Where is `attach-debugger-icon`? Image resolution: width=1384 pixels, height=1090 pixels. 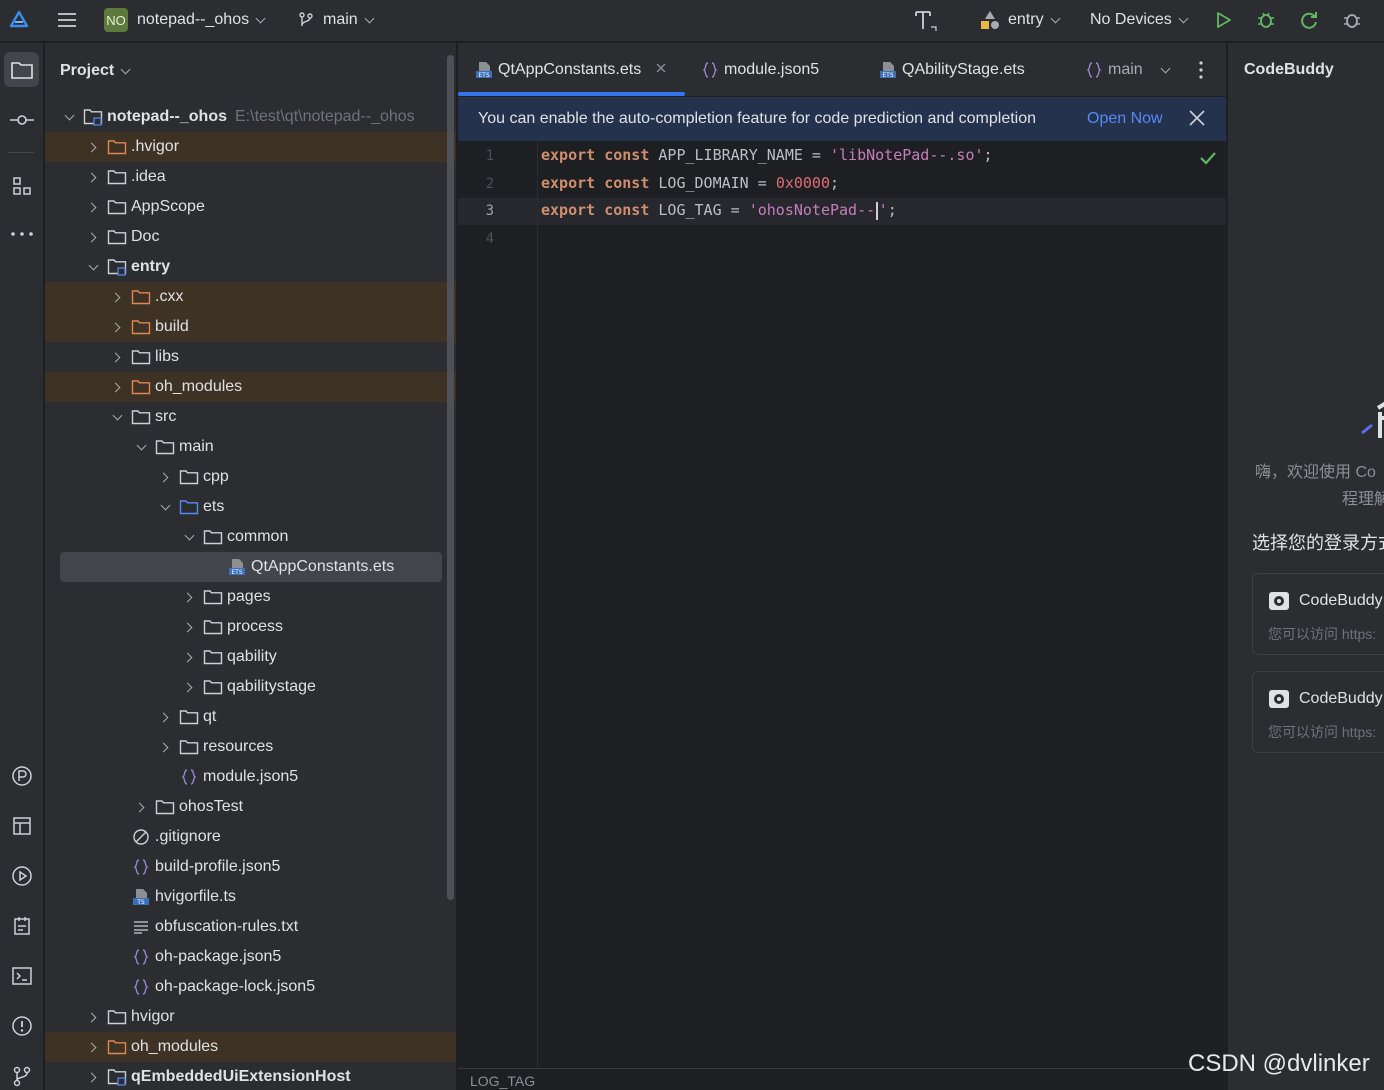
attach-debugger-icon is located at coordinates (1352, 20).